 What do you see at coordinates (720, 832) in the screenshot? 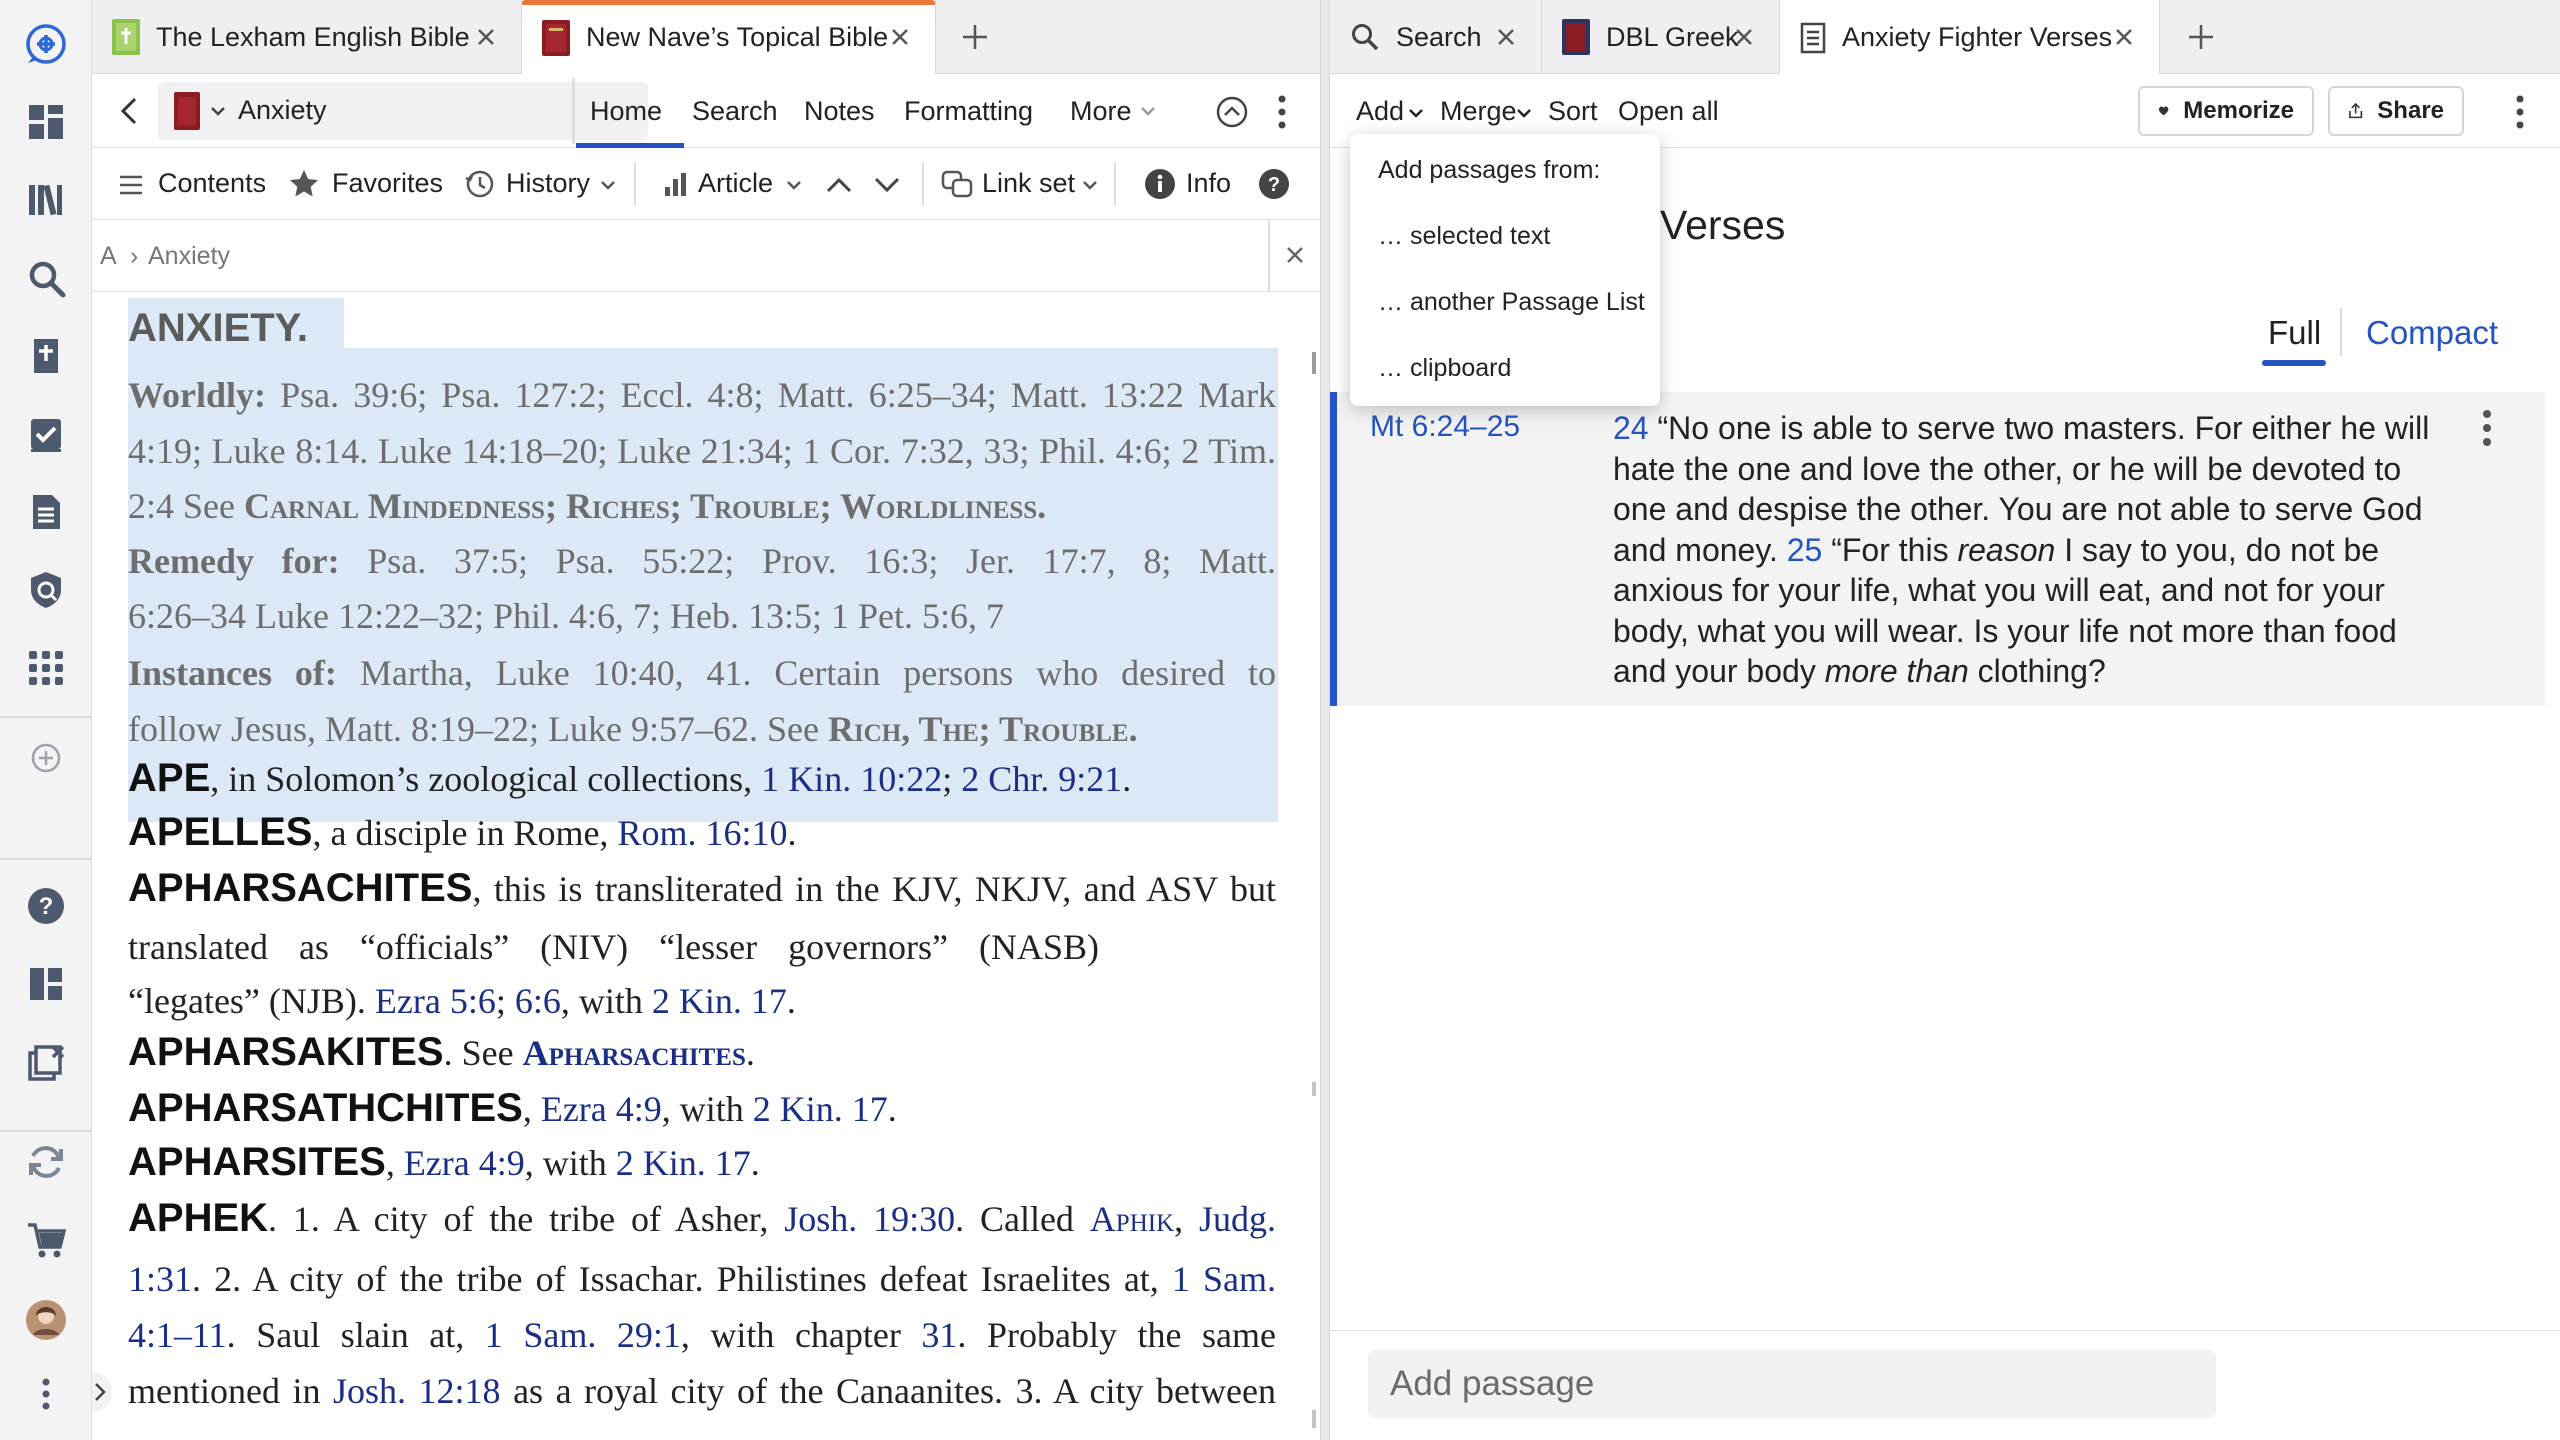
I see `entry-apelles: APELLES, a disciple in Rome, Rom. 16:10.` at bounding box center [720, 832].